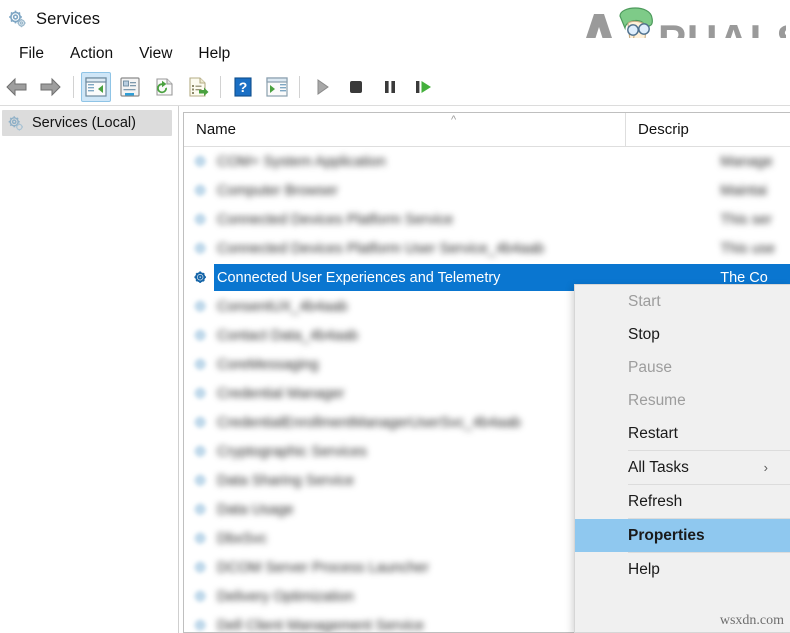 The height and width of the screenshot is (633, 790). What do you see at coordinates (395, 54) in the screenshot?
I see `menu-bar: File Action View Help` at bounding box center [395, 54].